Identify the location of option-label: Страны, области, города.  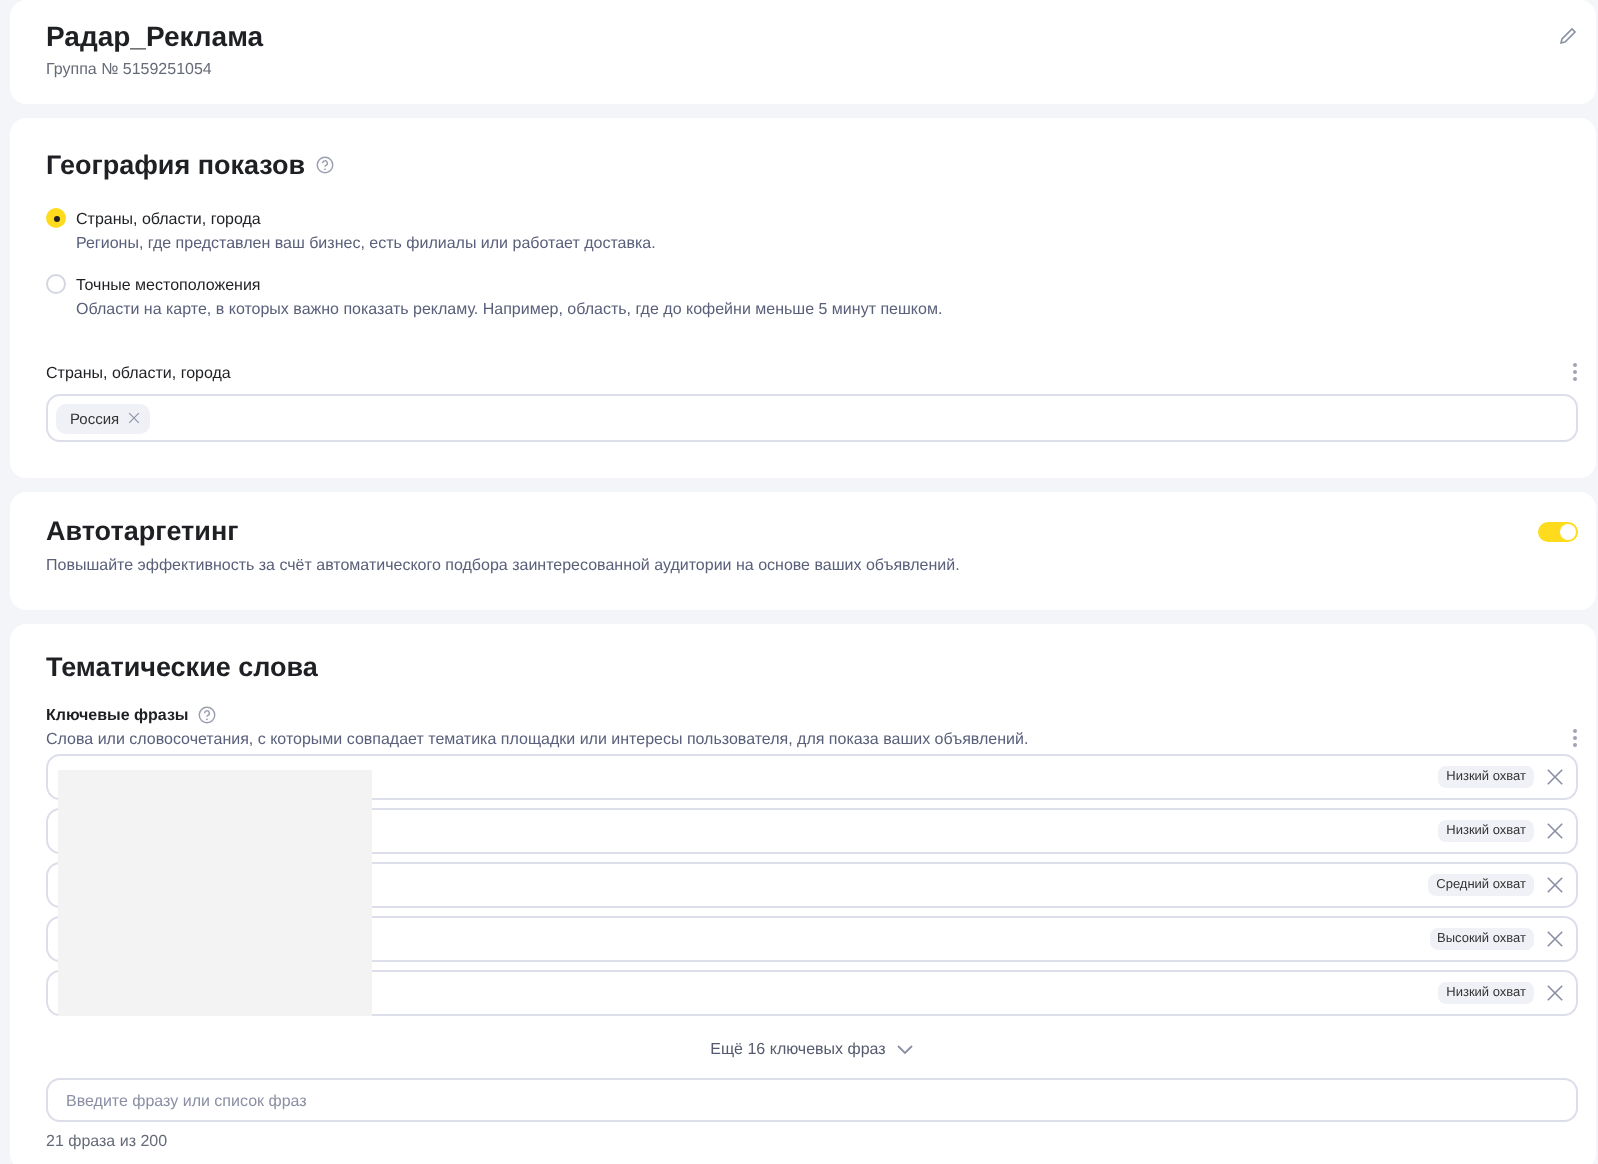
(169, 219).